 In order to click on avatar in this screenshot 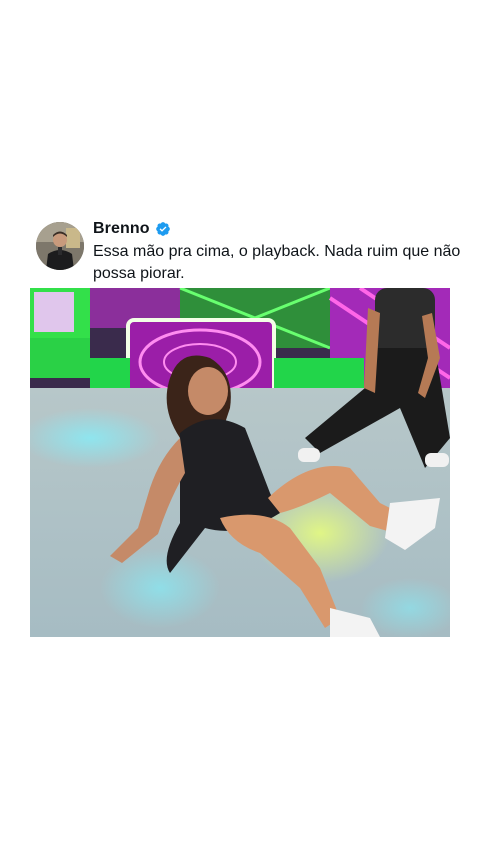, I will do `click(60, 246)`.